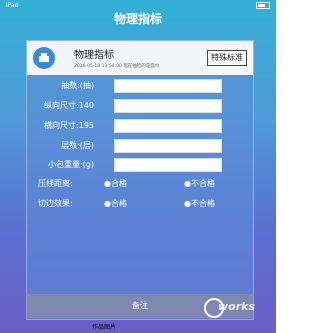 The height and width of the screenshot is (333, 320). What do you see at coordinates (77, 85) in the screenshot?
I see `field-label-count: 抽数:(抽)` at bounding box center [77, 85].